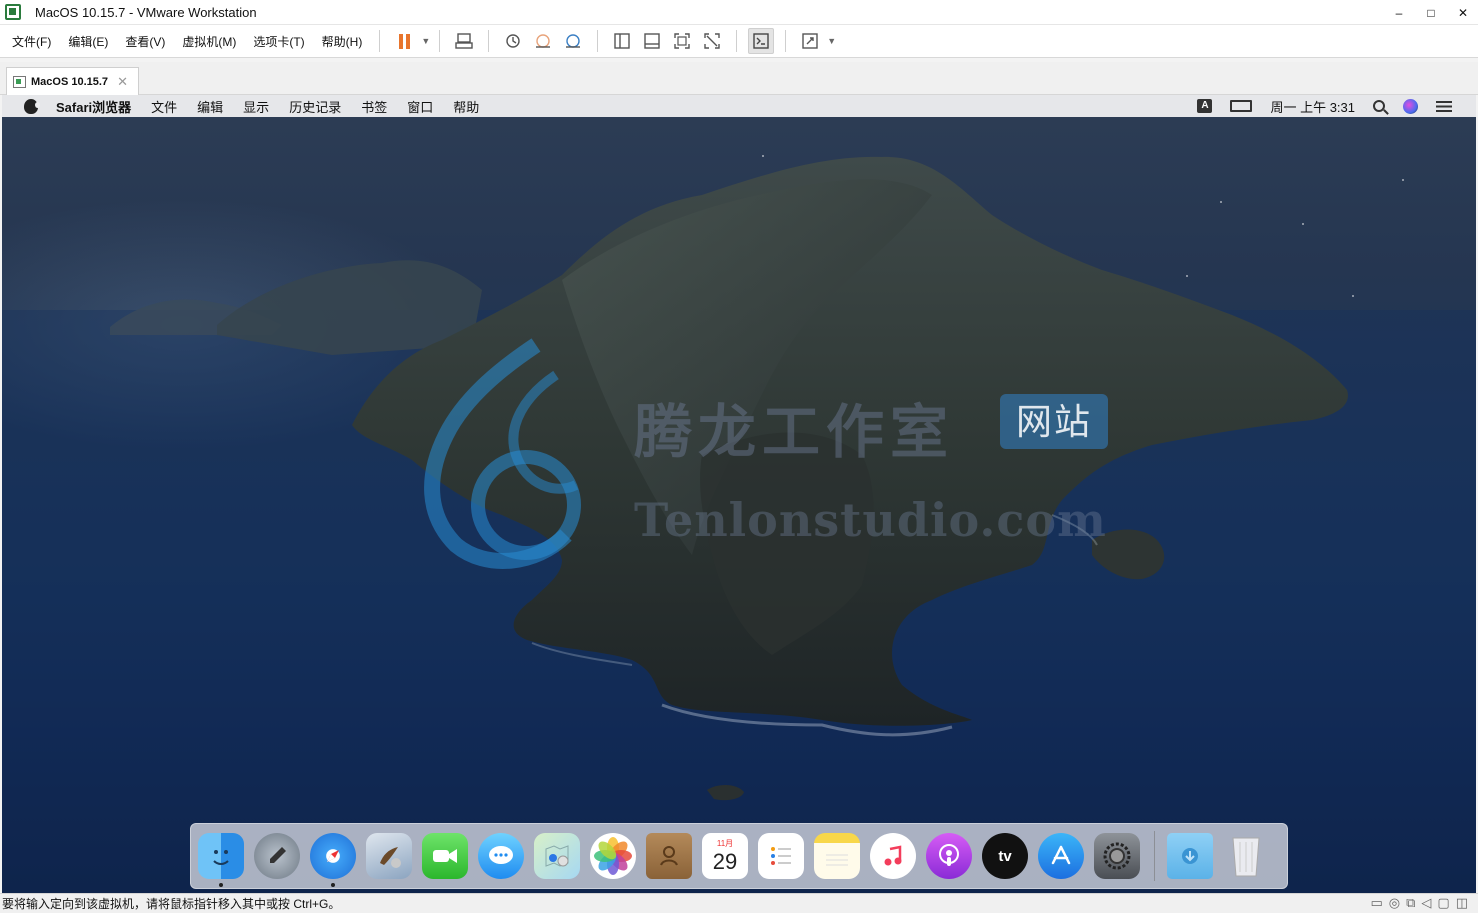  What do you see at coordinates (725, 861) in the screenshot?
I see `calendar-day: 29` at bounding box center [725, 861].